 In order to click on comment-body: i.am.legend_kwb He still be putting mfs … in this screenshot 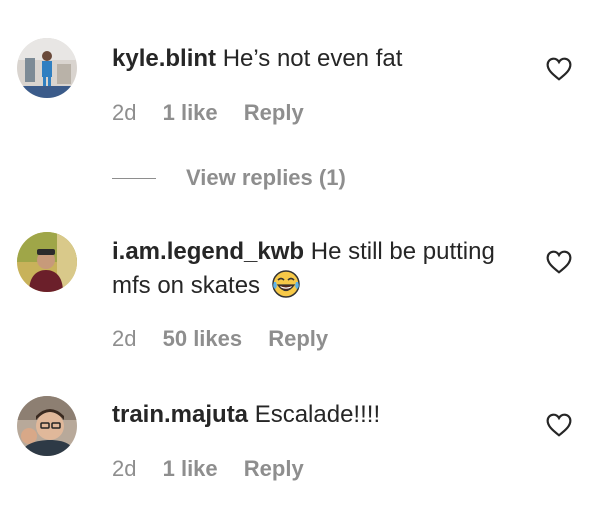, I will do `click(314, 272)`.